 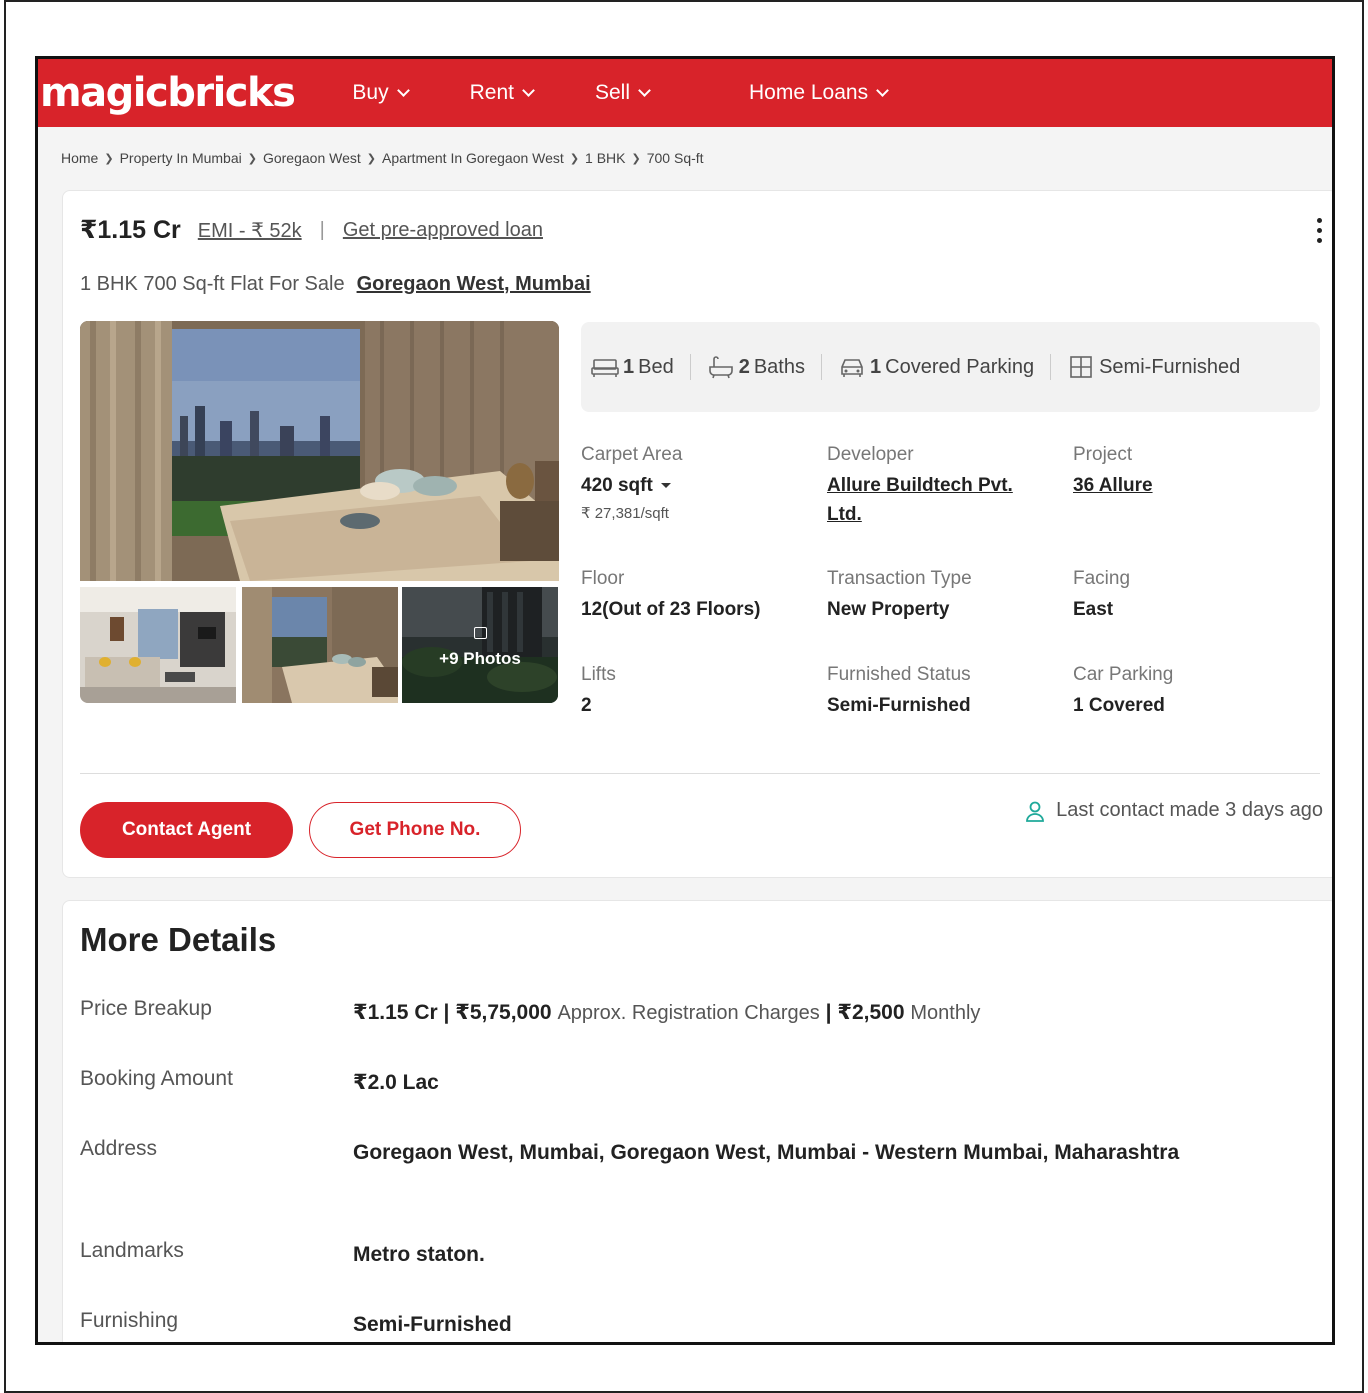 What do you see at coordinates (419, 1254) in the screenshot?
I see `landmarks-value: Metro staton.` at bounding box center [419, 1254].